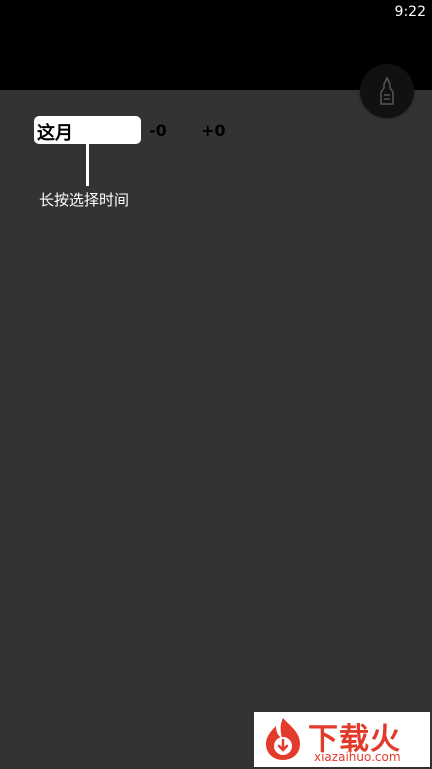 This screenshot has width=432, height=769. What do you see at coordinates (357, 757) in the screenshot?
I see `watermark-url: xiazaihuo.com` at bounding box center [357, 757].